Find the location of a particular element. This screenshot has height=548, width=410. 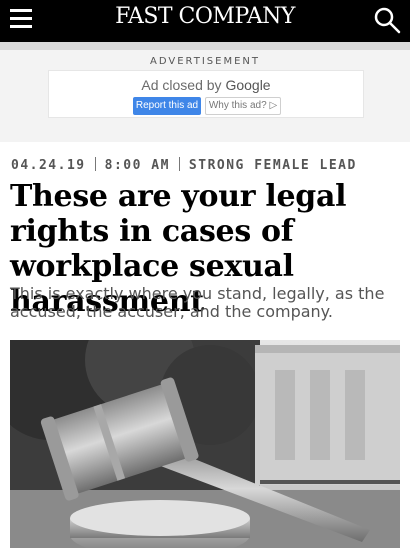

top-navigation-bar: FAST COMPANY is located at coordinates (205, 21).